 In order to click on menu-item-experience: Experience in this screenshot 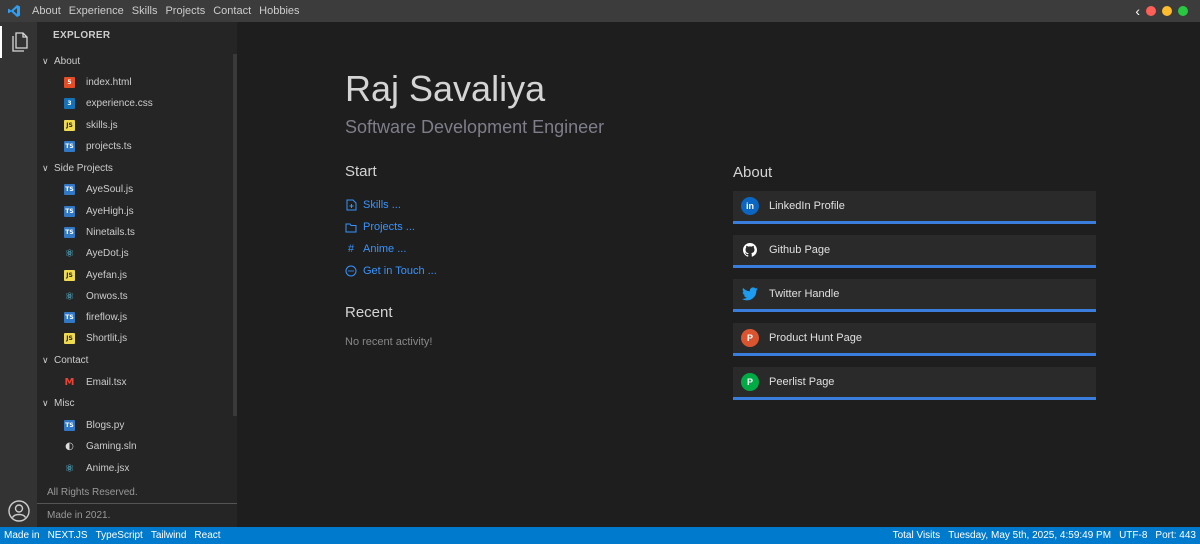, I will do `click(96, 11)`.